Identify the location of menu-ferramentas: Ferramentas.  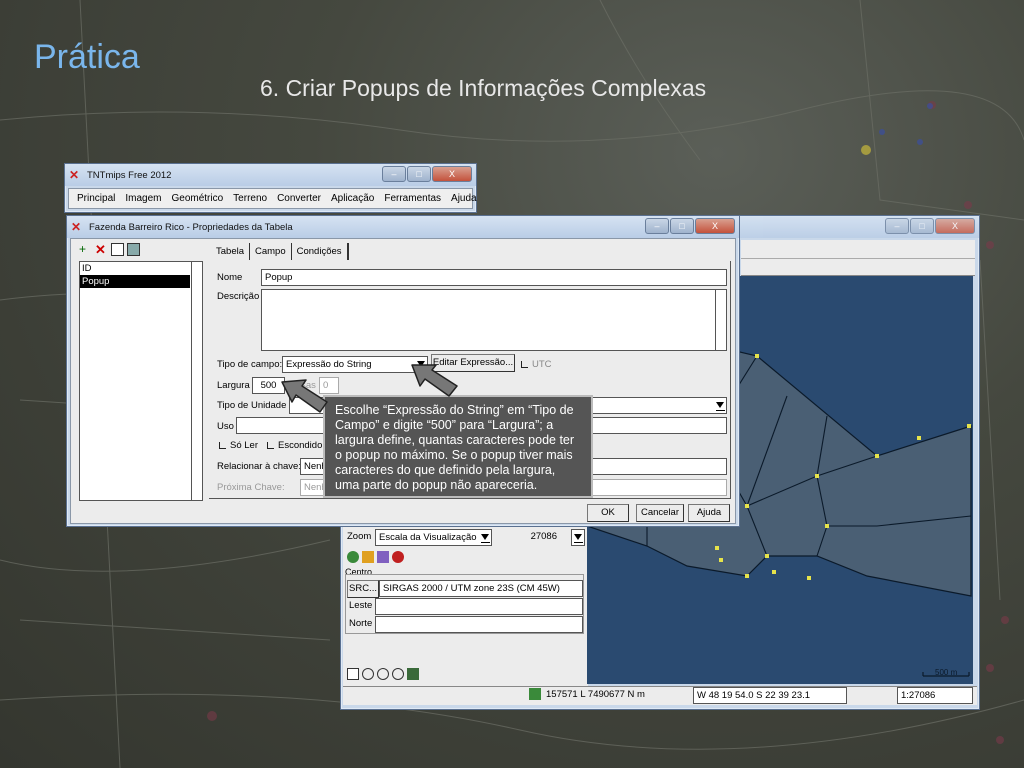
(412, 198).